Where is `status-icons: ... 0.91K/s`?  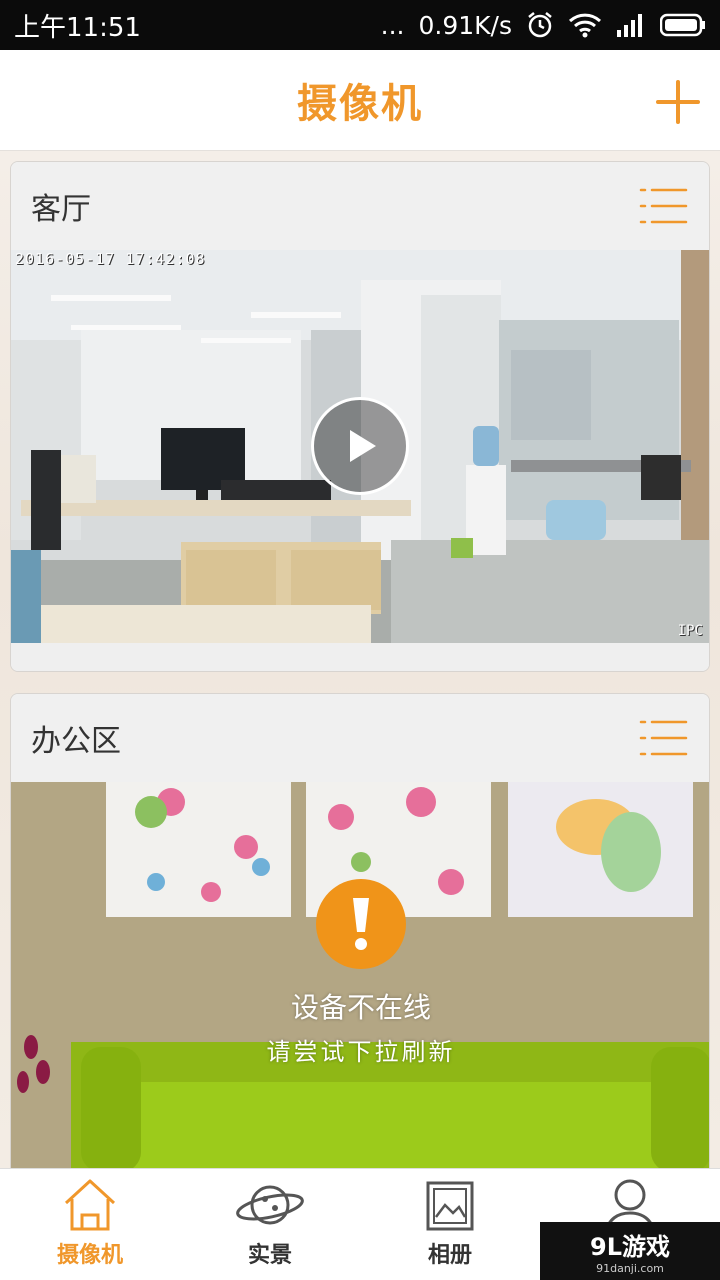 status-icons: ... 0.91K/s is located at coordinates (543, 25).